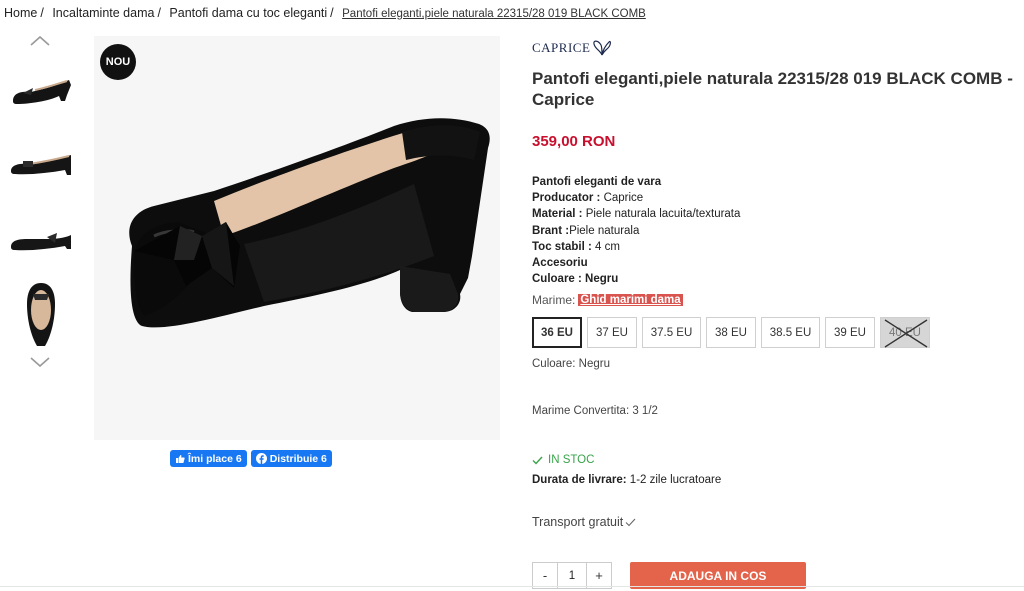 The image size is (1024, 591). Describe the element at coordinates (40, 41) in the screenshot. I see `chevron-up-icon` at that location.